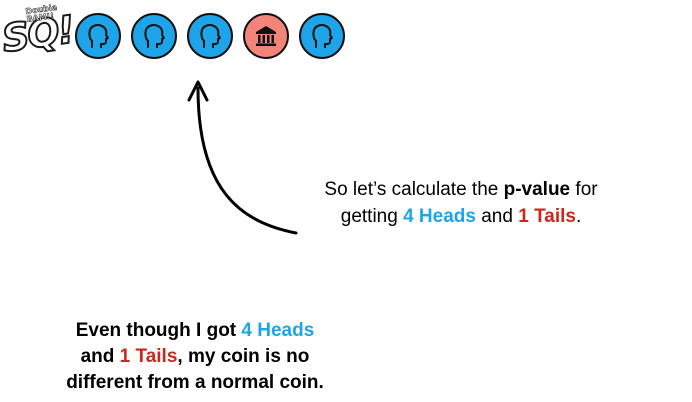 The width and height of the screenshot is (692, 402). Describe the element at coordinates (243, 356) in the screenshot. I see `note-text-part: , my coin is no` at that location.